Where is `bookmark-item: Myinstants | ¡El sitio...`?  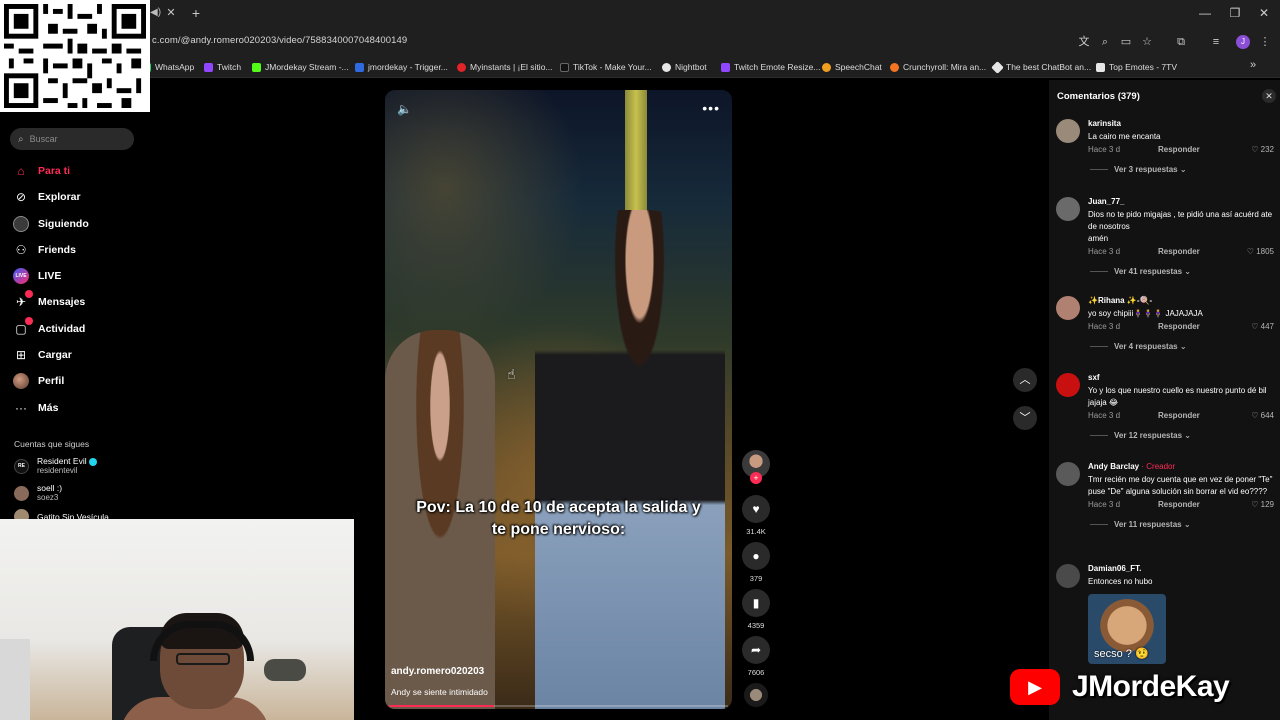
bookmark-item: Myinstants | ¡El sitio... is located at coordinates (505, 67).